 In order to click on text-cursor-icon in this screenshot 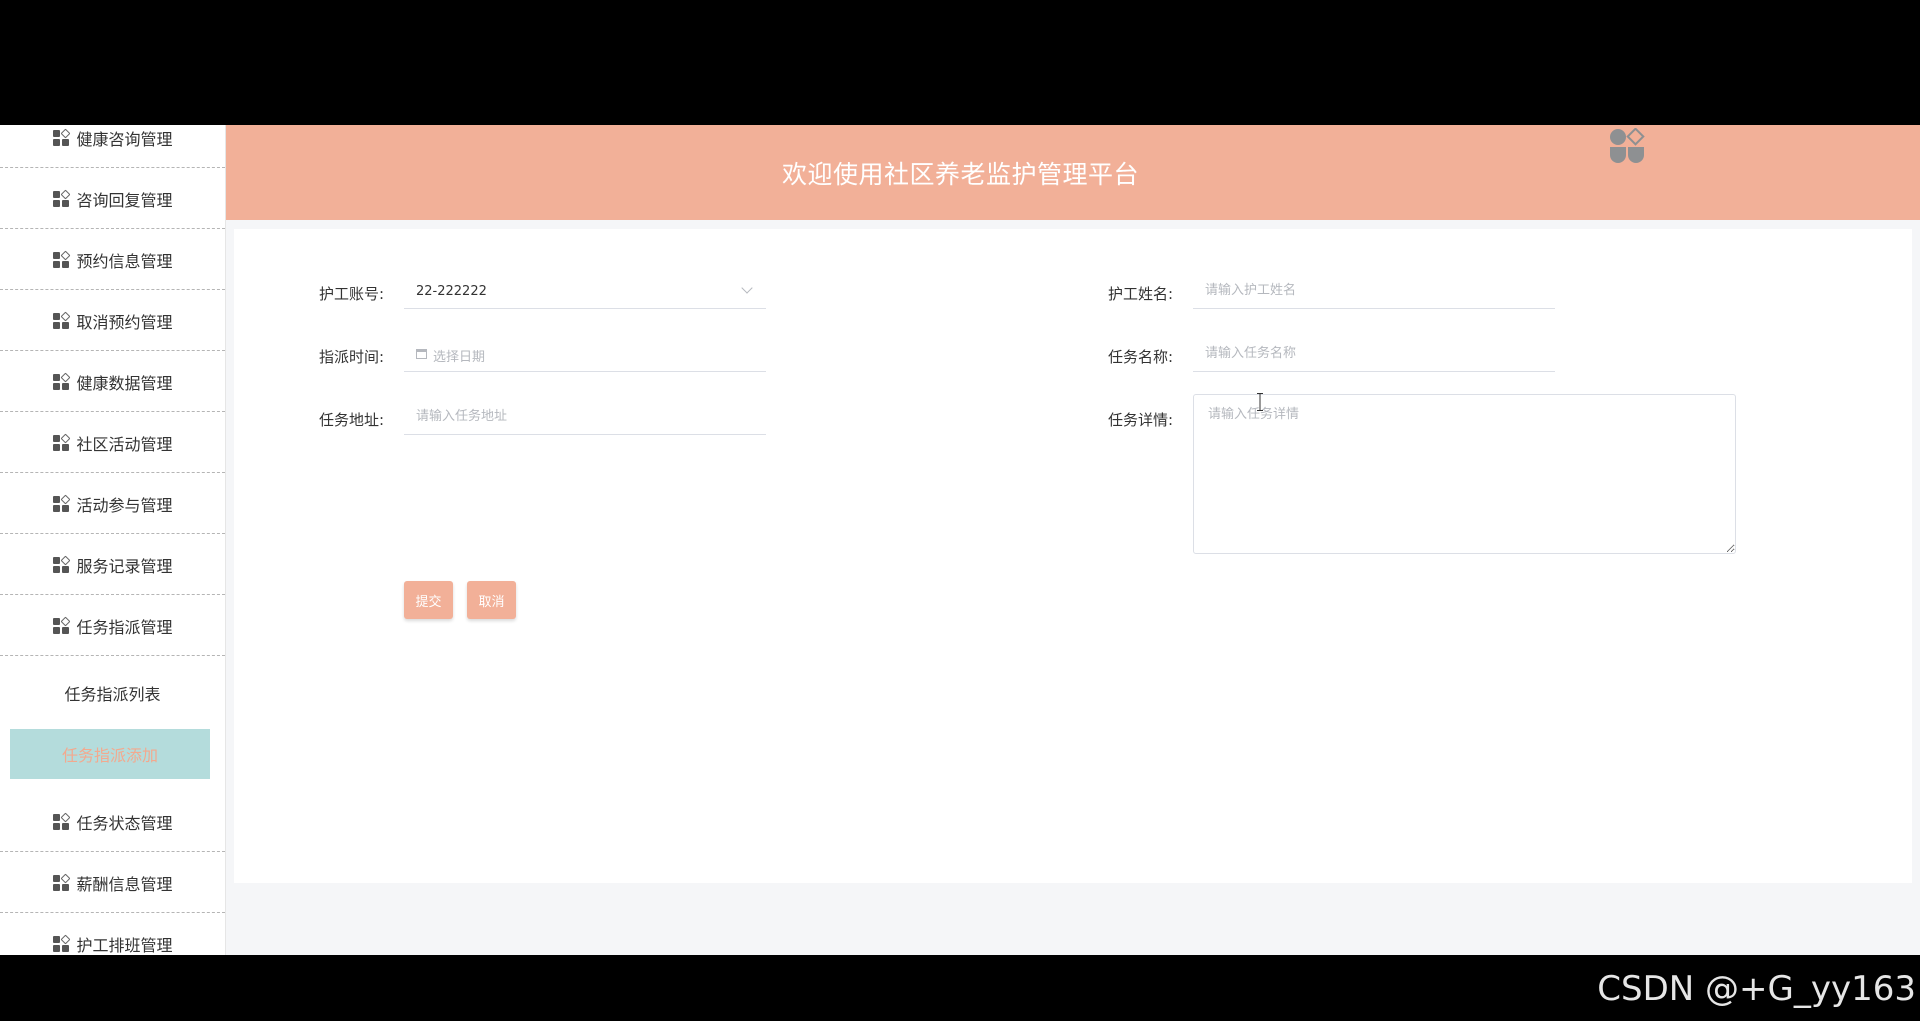, I will do `click(1260, 402)`.